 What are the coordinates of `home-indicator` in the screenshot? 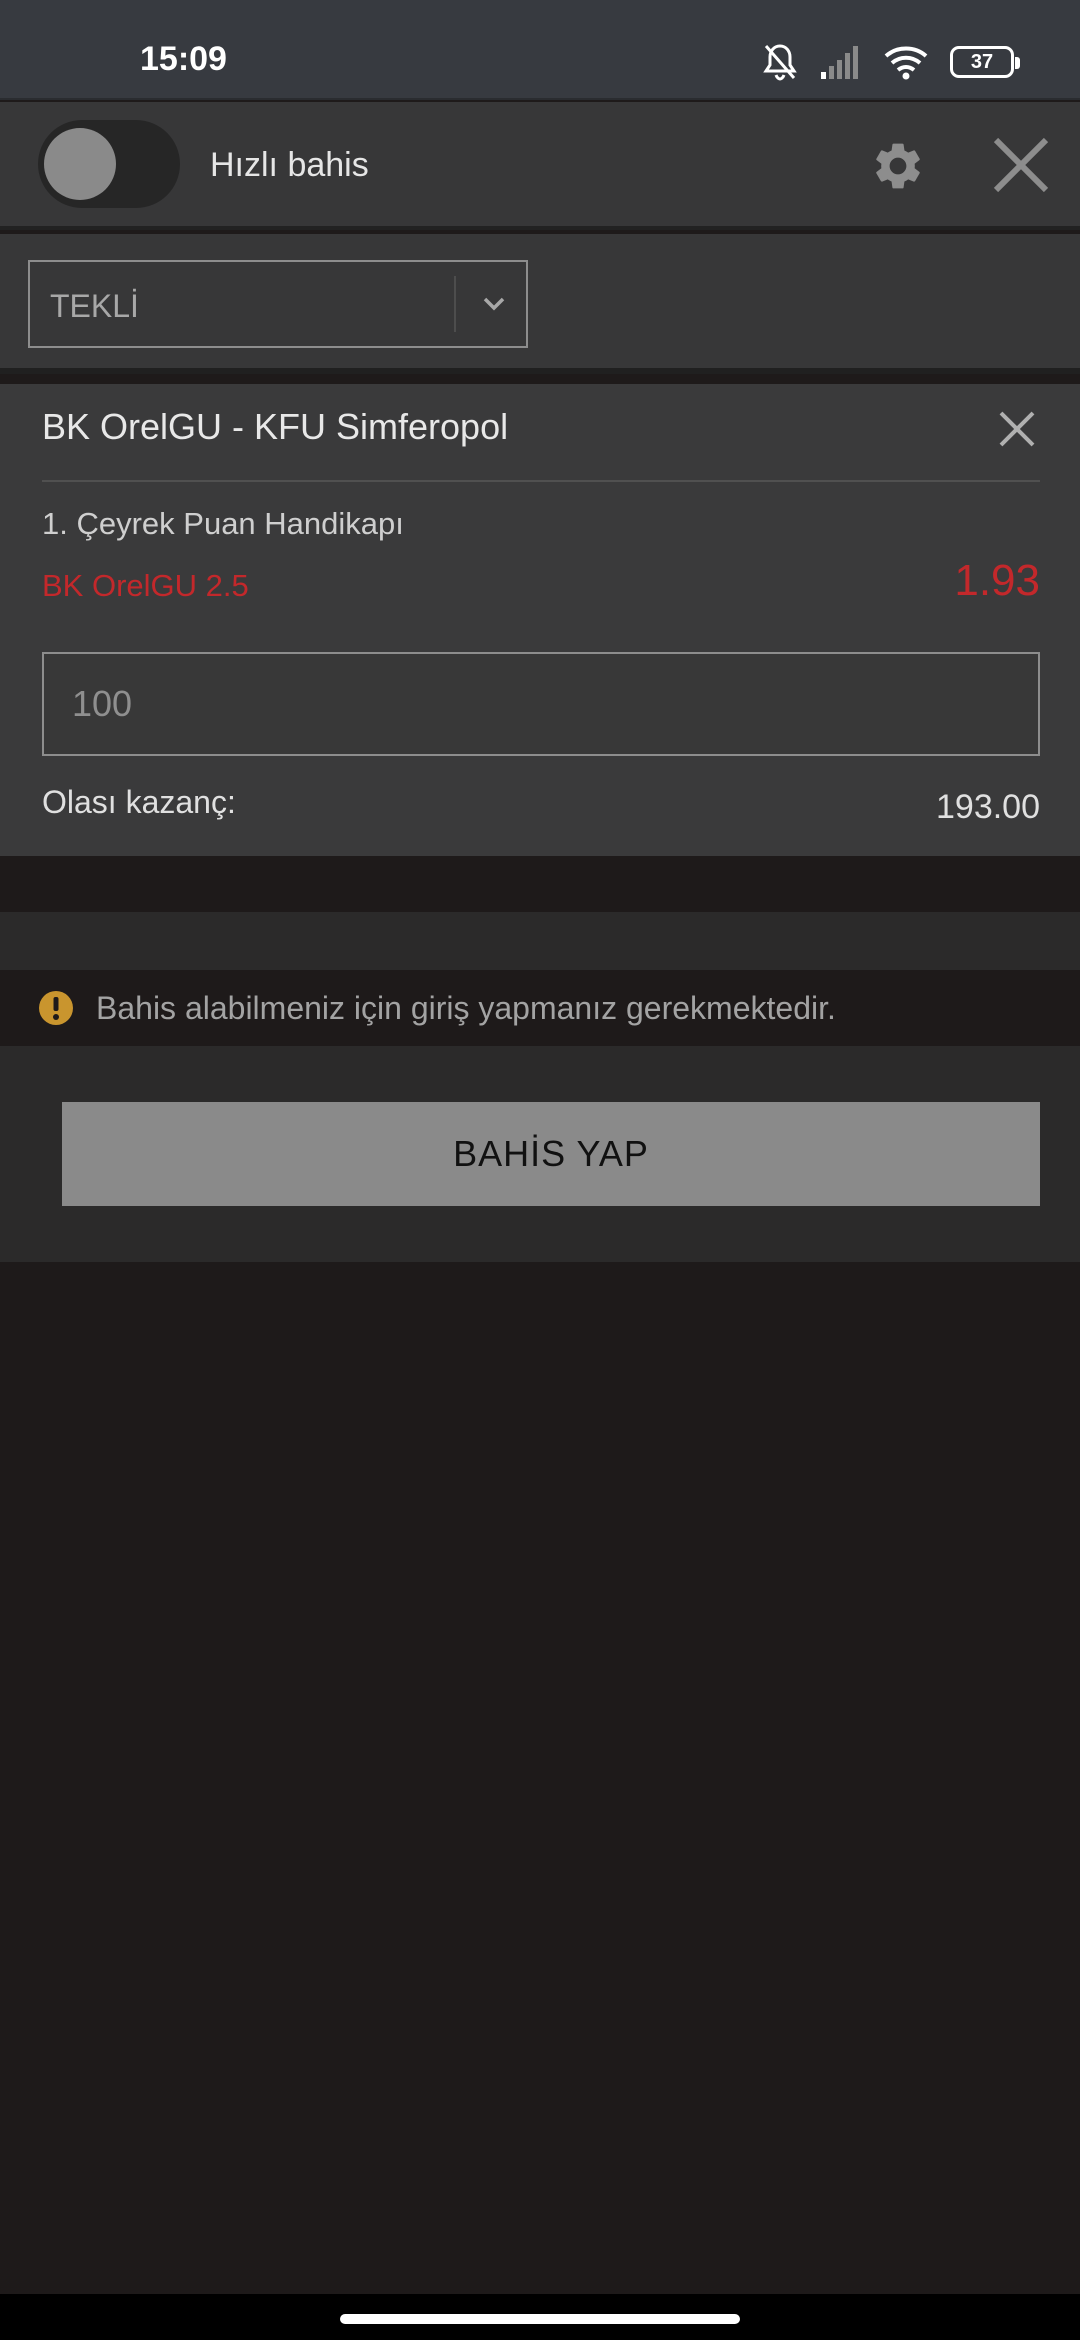 It's located at (540, 2319).